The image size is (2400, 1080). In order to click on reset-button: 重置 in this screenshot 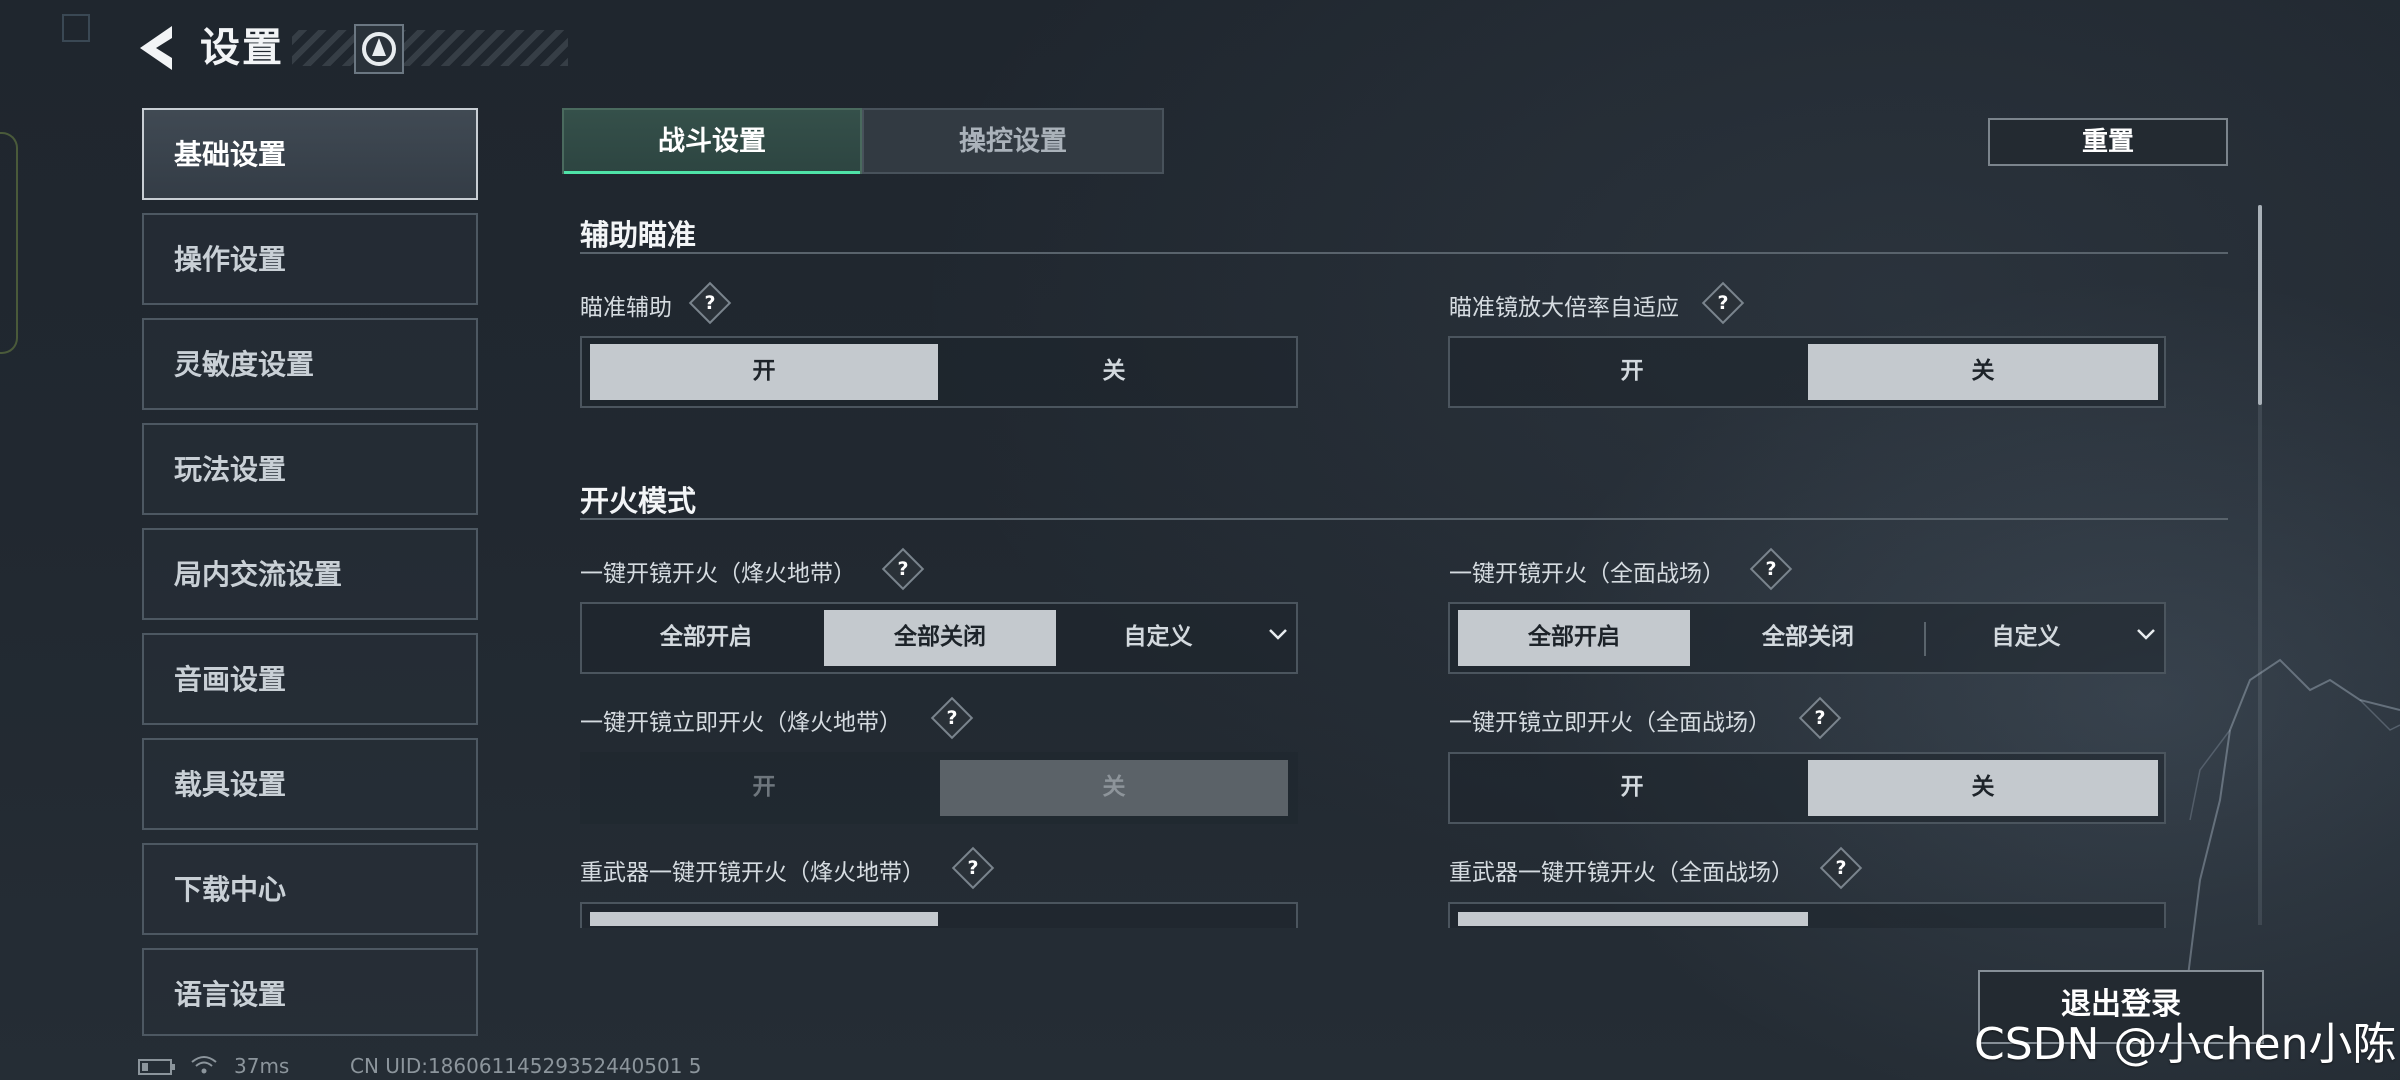, I will do `click(2108, 142)`.